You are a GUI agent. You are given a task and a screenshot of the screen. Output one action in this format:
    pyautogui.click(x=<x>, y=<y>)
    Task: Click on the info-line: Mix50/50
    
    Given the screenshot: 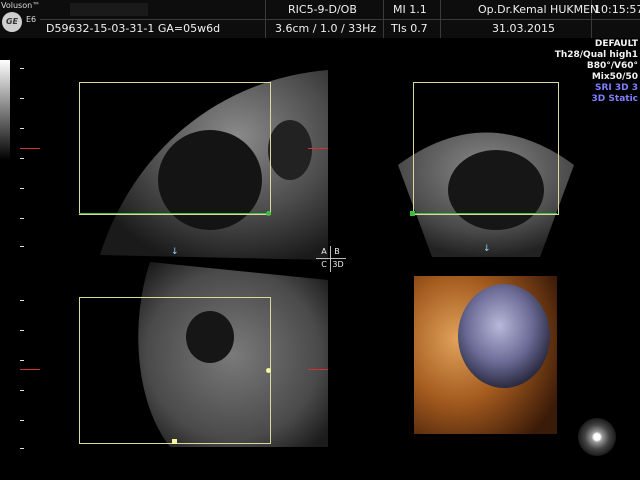 What is the action you would take?
    pyautogui.click(x=614, y=77)
    